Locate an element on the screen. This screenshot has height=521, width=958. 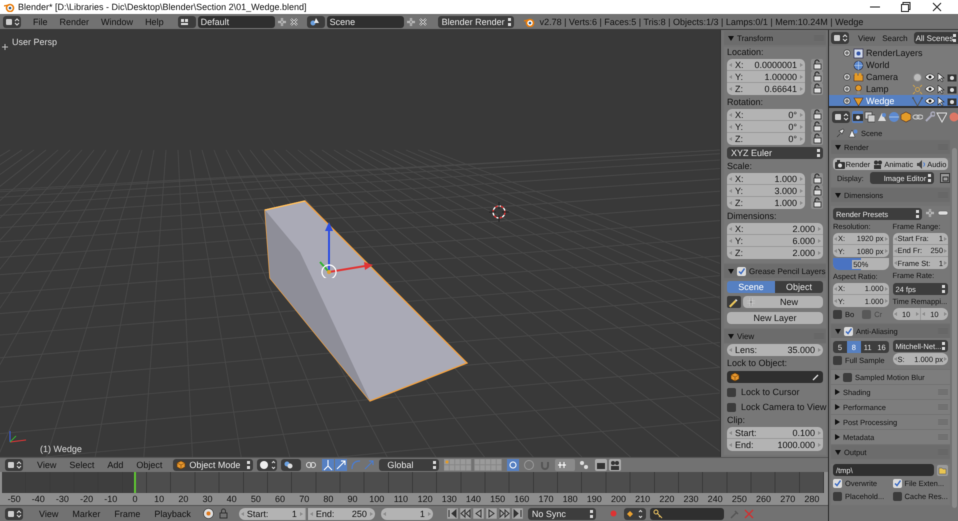
layers-icon is located at coordinates (869, 116).